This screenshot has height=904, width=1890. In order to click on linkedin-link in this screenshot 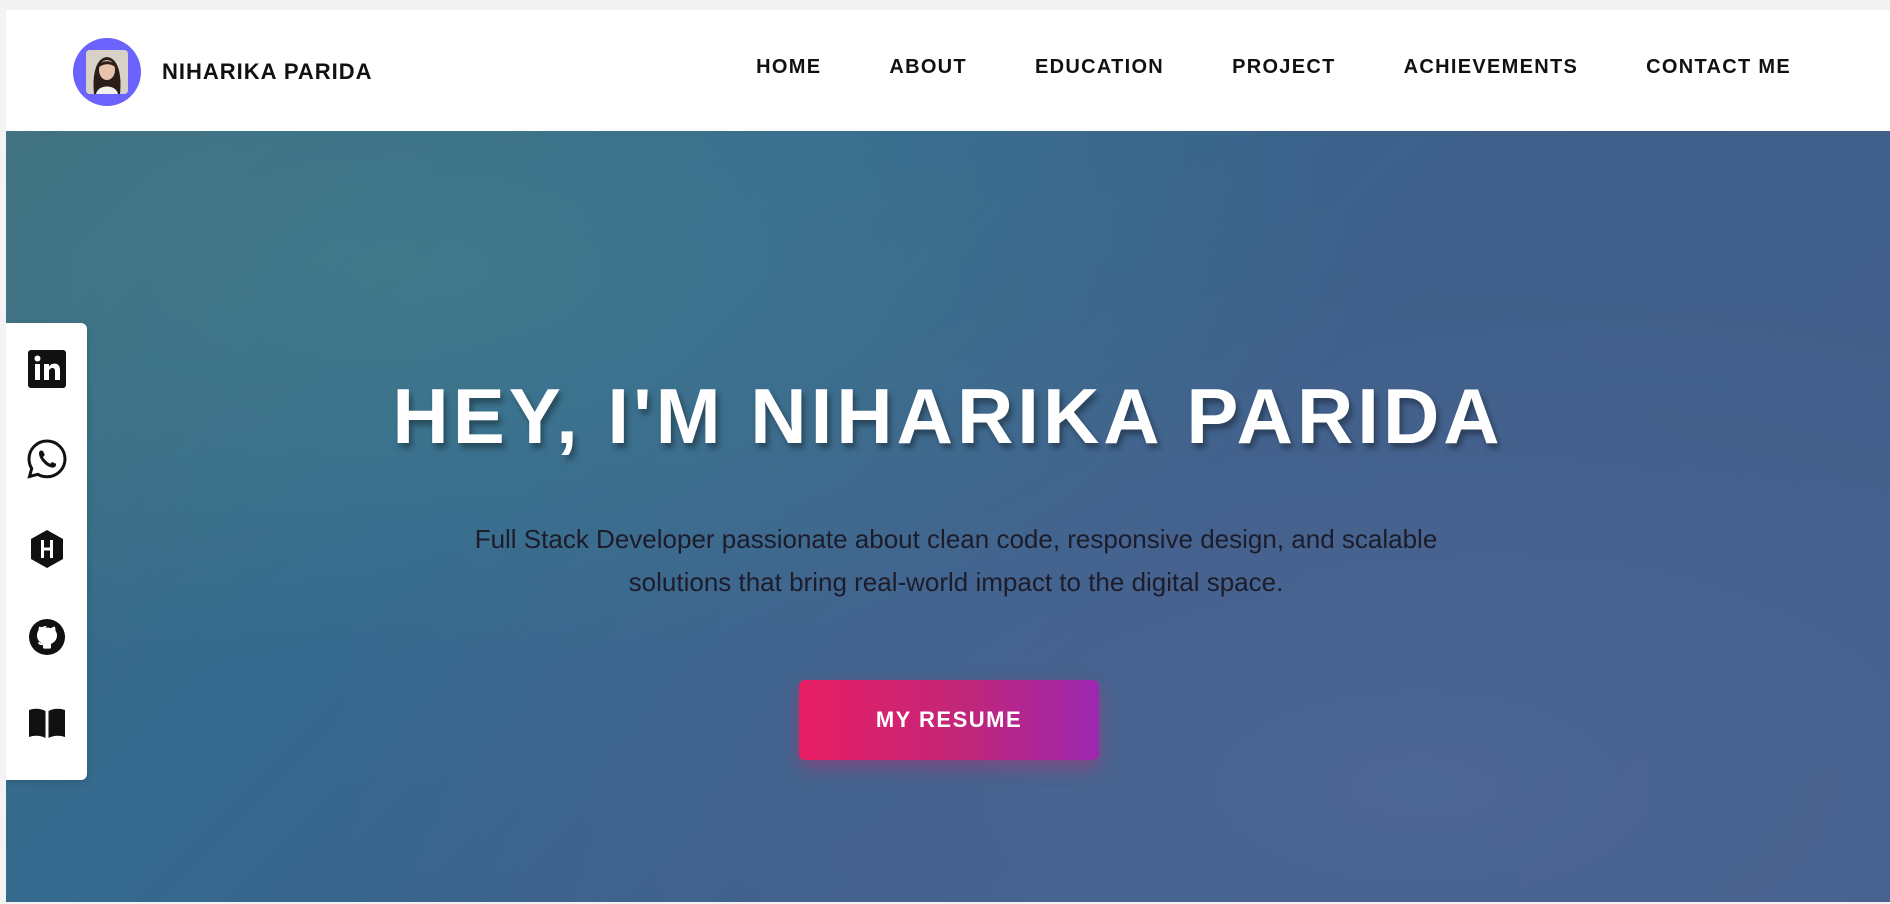, I will do `click(47, 369)`.